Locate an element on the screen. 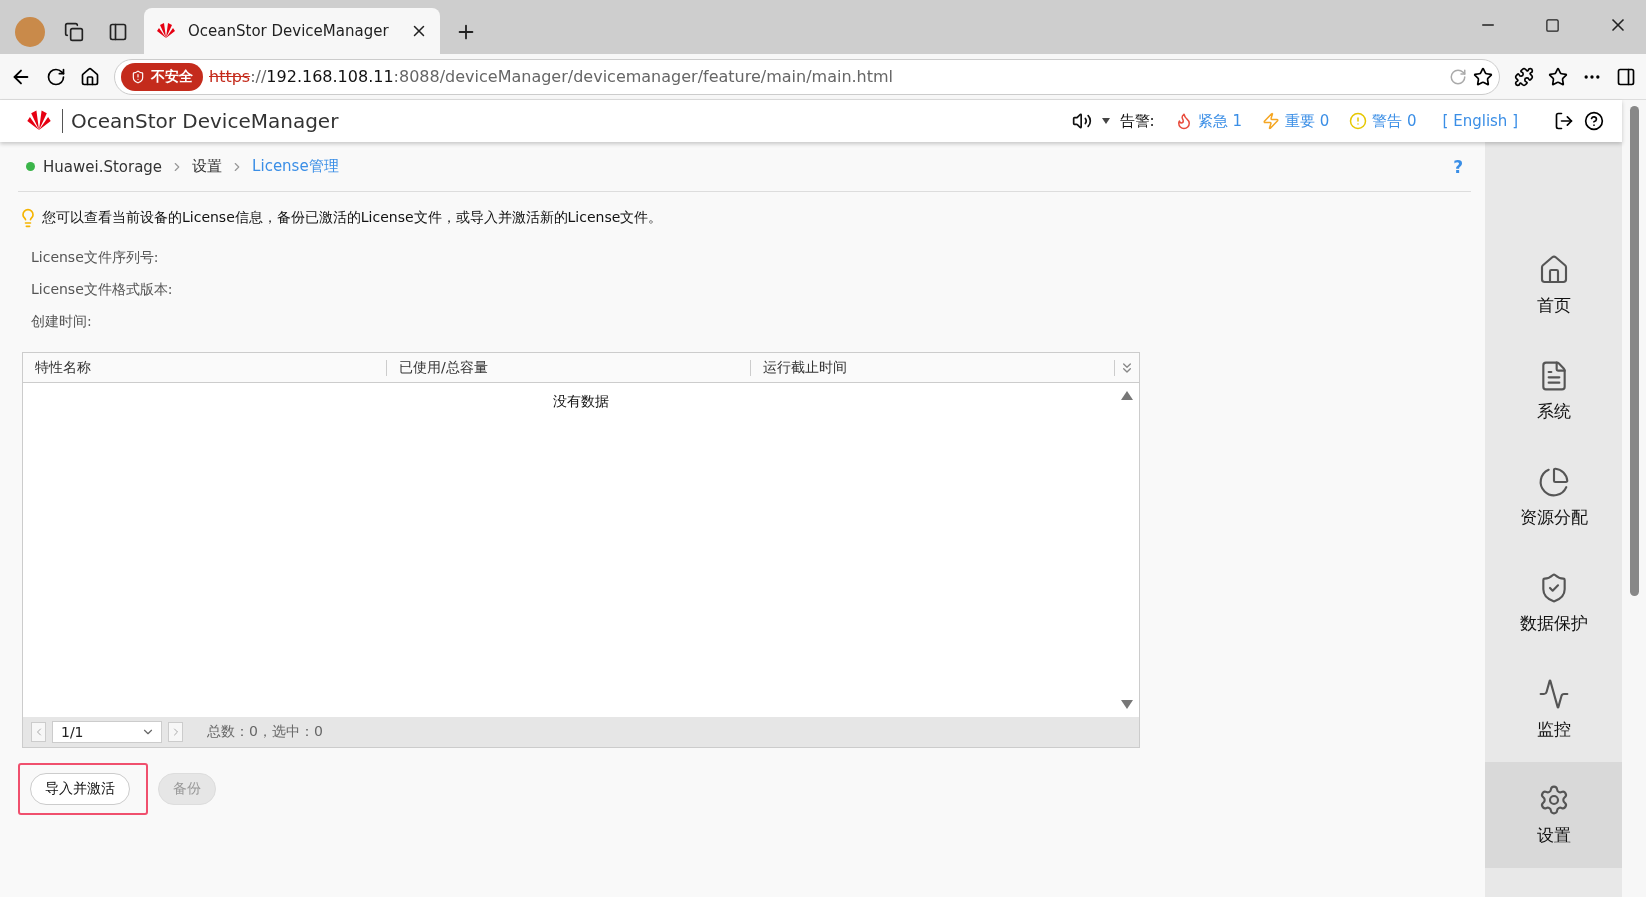 The image size is (1646, 897). scrollbar-thumb is located at coordinates (1634, 351).